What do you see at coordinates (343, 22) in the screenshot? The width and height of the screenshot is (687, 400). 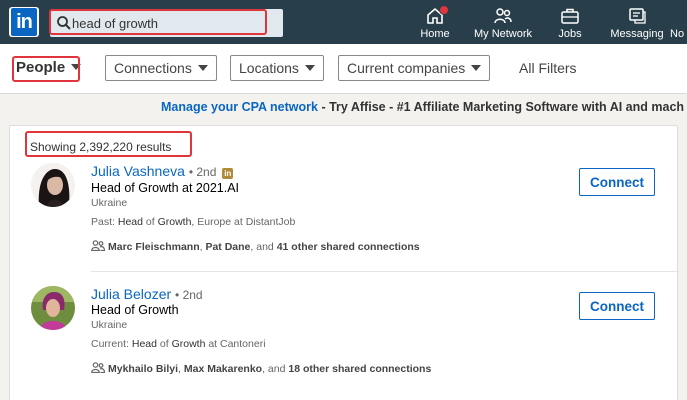 I see `top-navigation-bar: in Home My Network Jobs` at bounding box center [343, 22].